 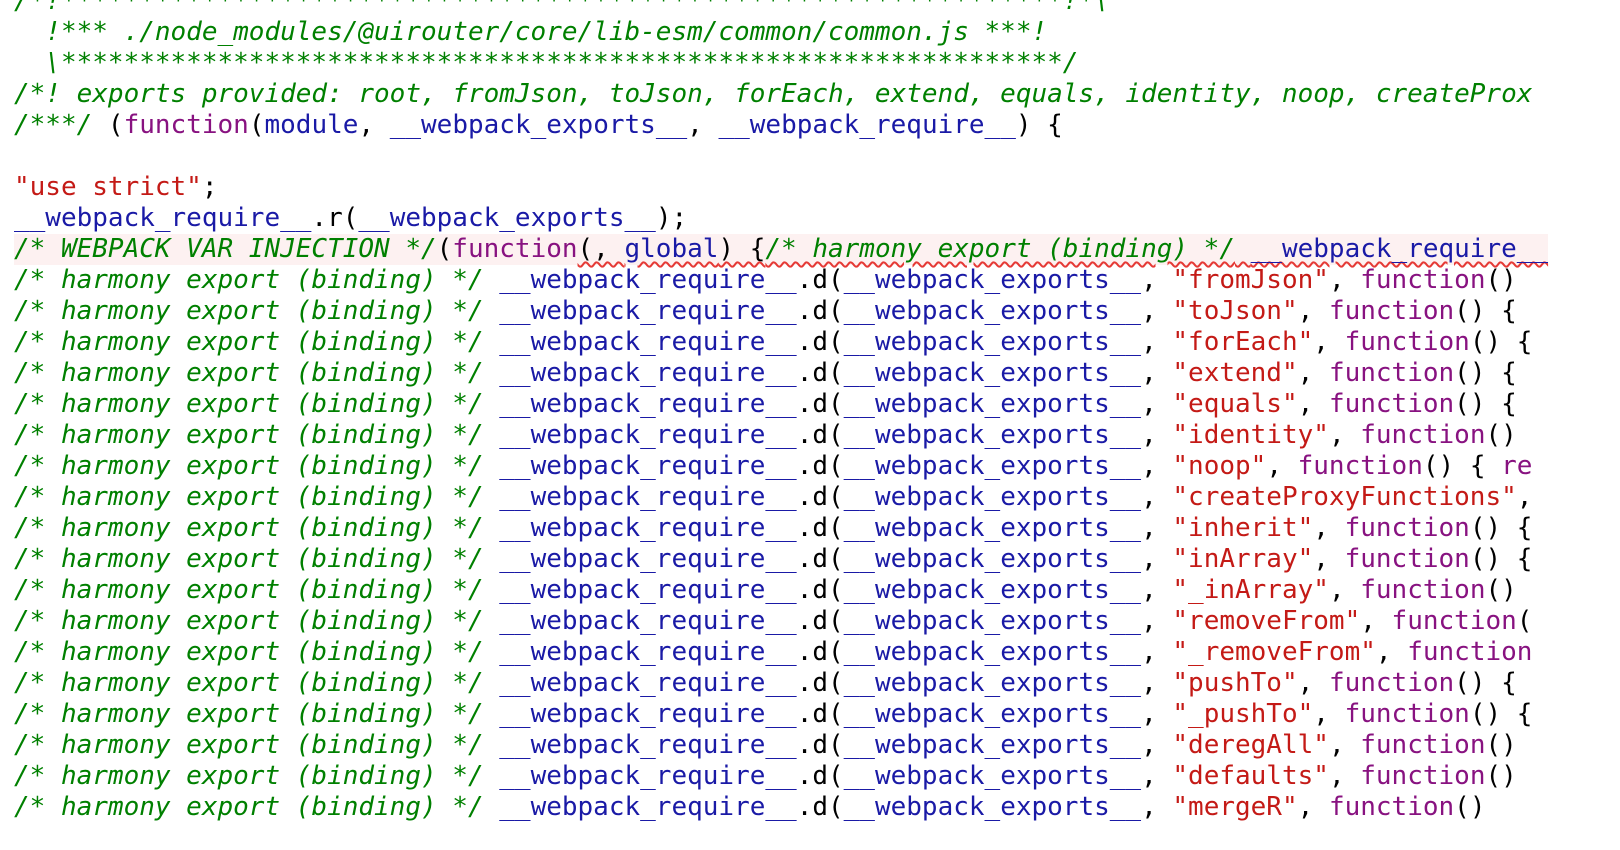 I want to click on code-line, so click(x=781, y=156).